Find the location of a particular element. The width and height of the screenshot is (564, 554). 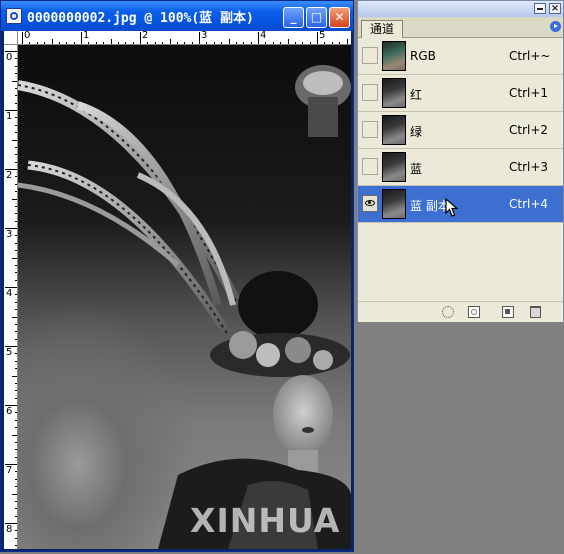

channel-name: 红 is located at coordinates (416, 95).